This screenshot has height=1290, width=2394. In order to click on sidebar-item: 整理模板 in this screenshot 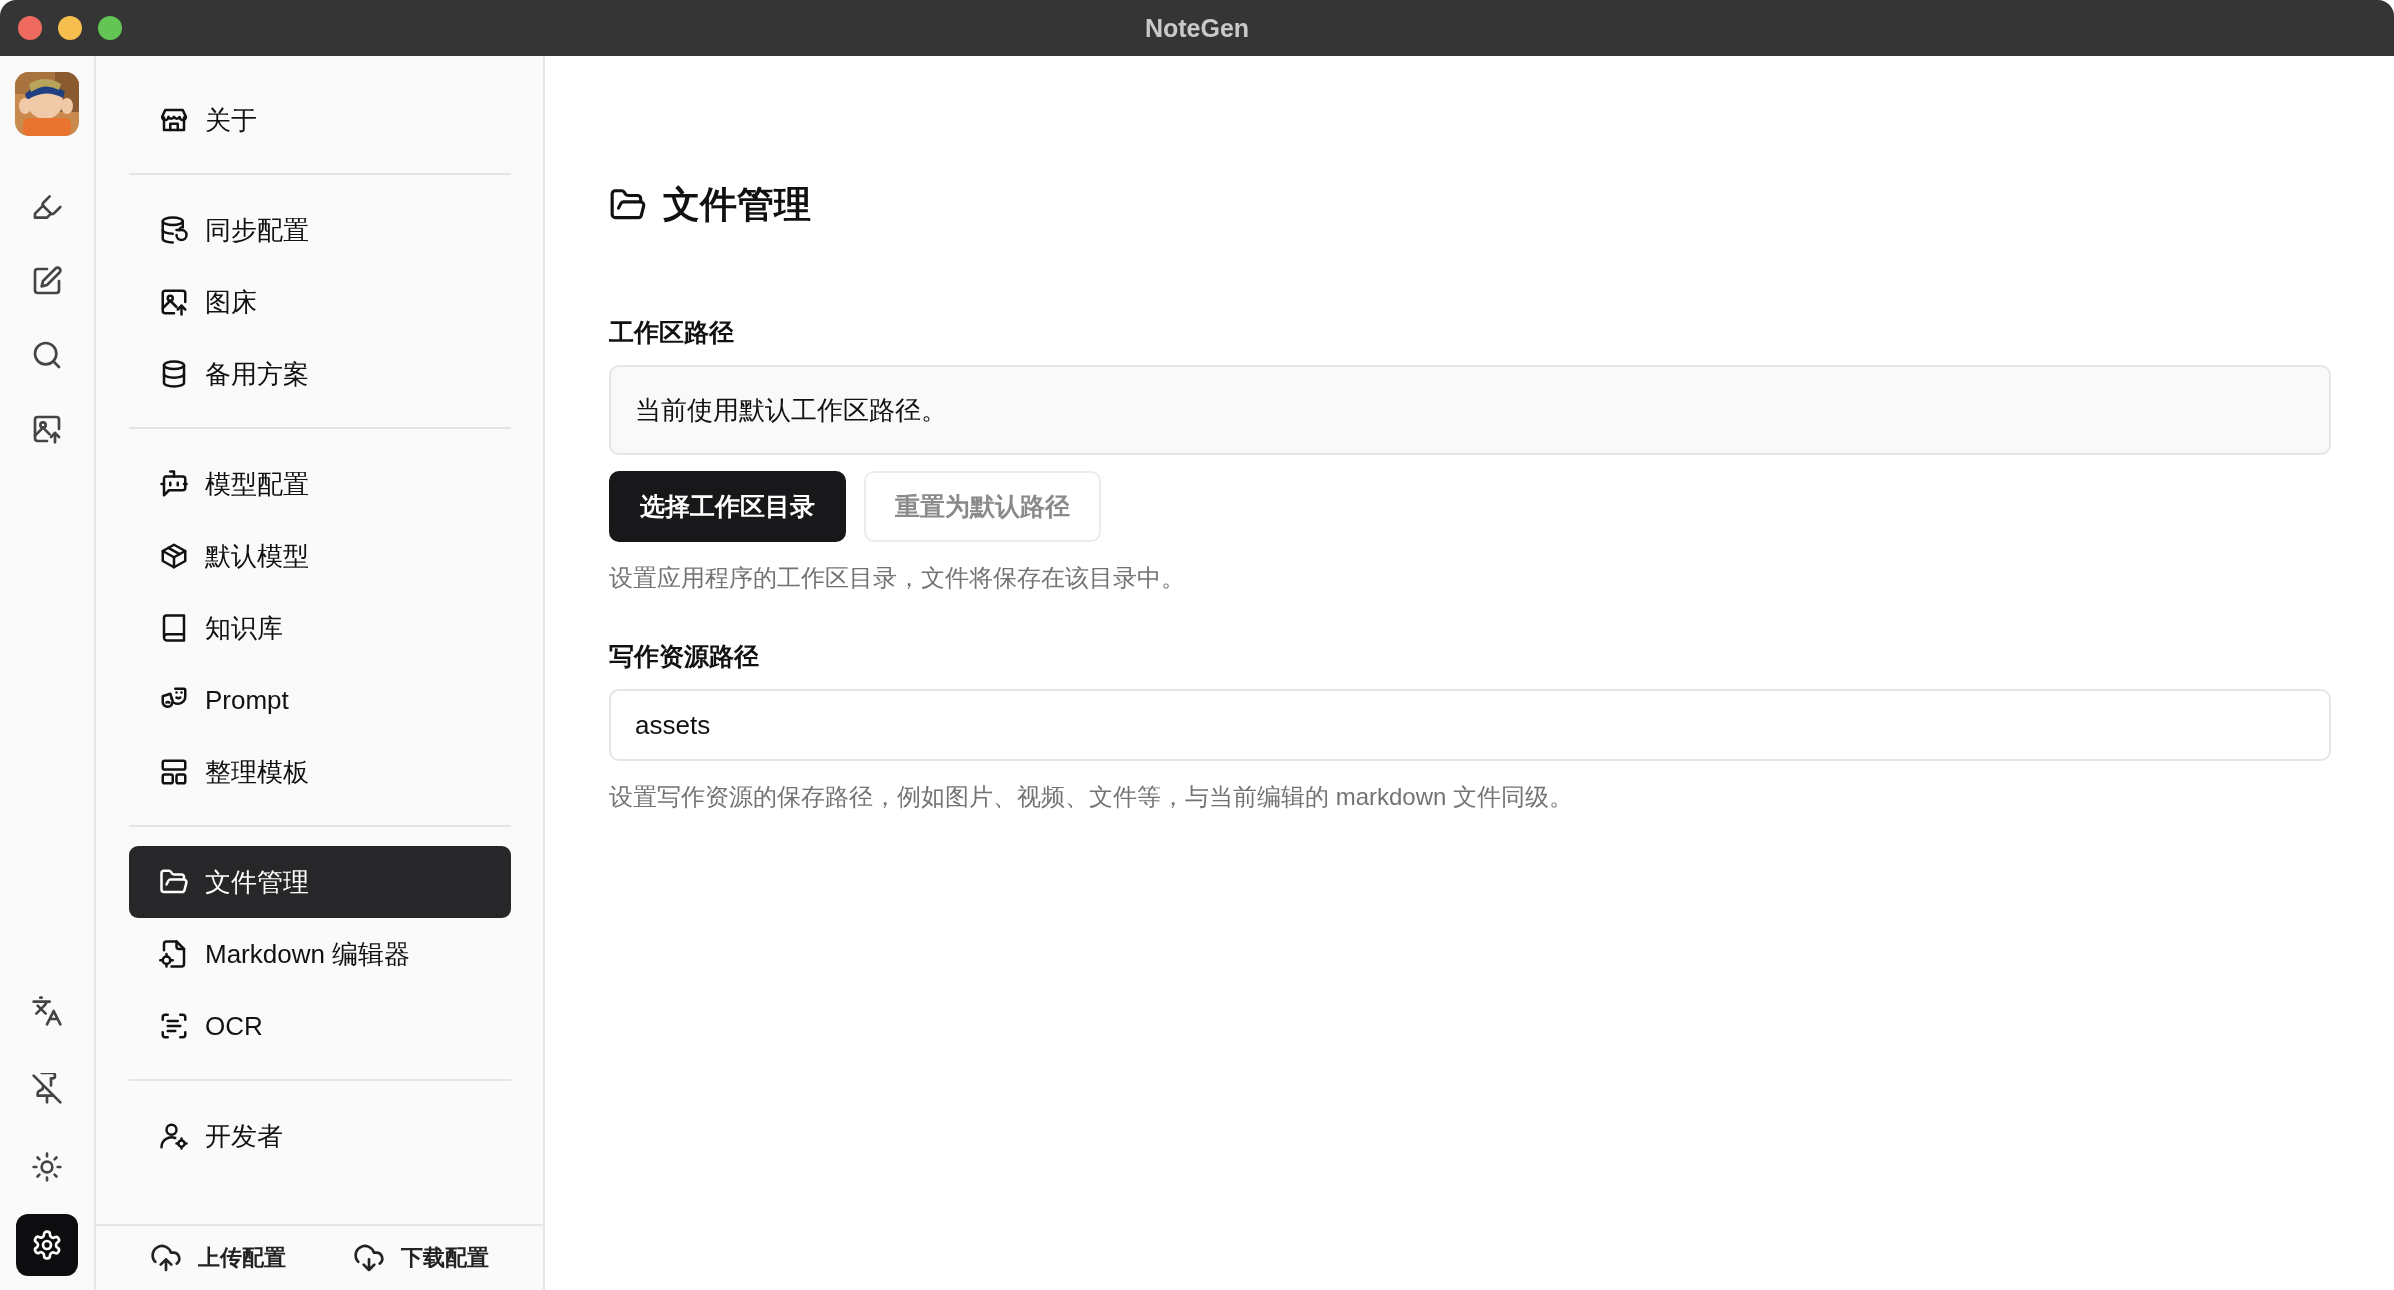, I will do `click(320, 772)`.